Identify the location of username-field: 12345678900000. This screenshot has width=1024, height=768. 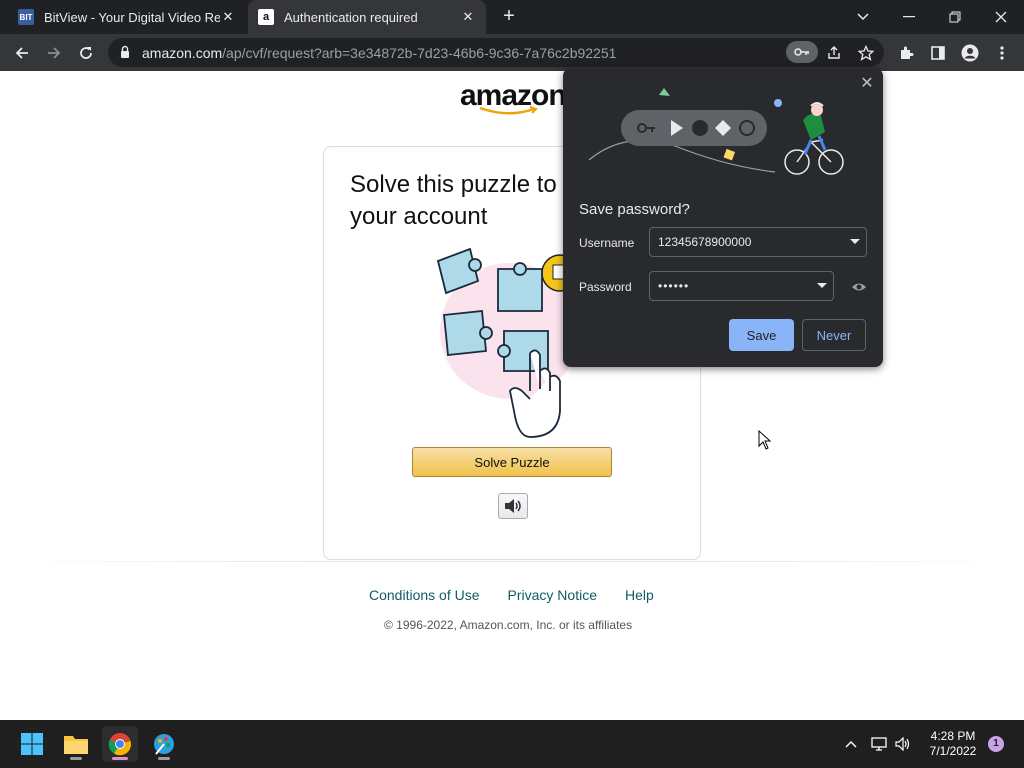
(758, 242).